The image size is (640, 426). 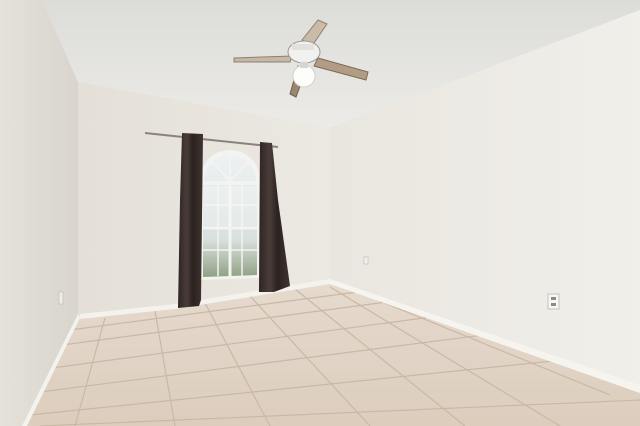 What do you see at coordinates (553, 301) in the screenshot?
I see `wall-outlet` at bounding box center [553, 301].